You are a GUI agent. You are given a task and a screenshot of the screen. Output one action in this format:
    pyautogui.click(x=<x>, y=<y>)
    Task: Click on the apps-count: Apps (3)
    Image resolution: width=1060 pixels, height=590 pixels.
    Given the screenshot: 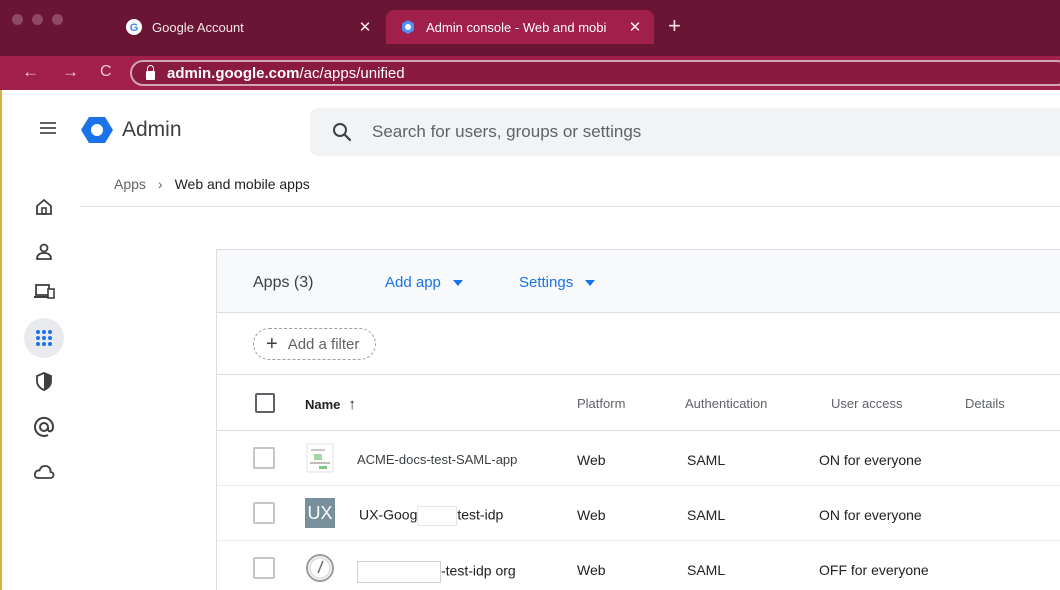 What is the action you would take?
    pyautogui.click(x=283, y=282)
    